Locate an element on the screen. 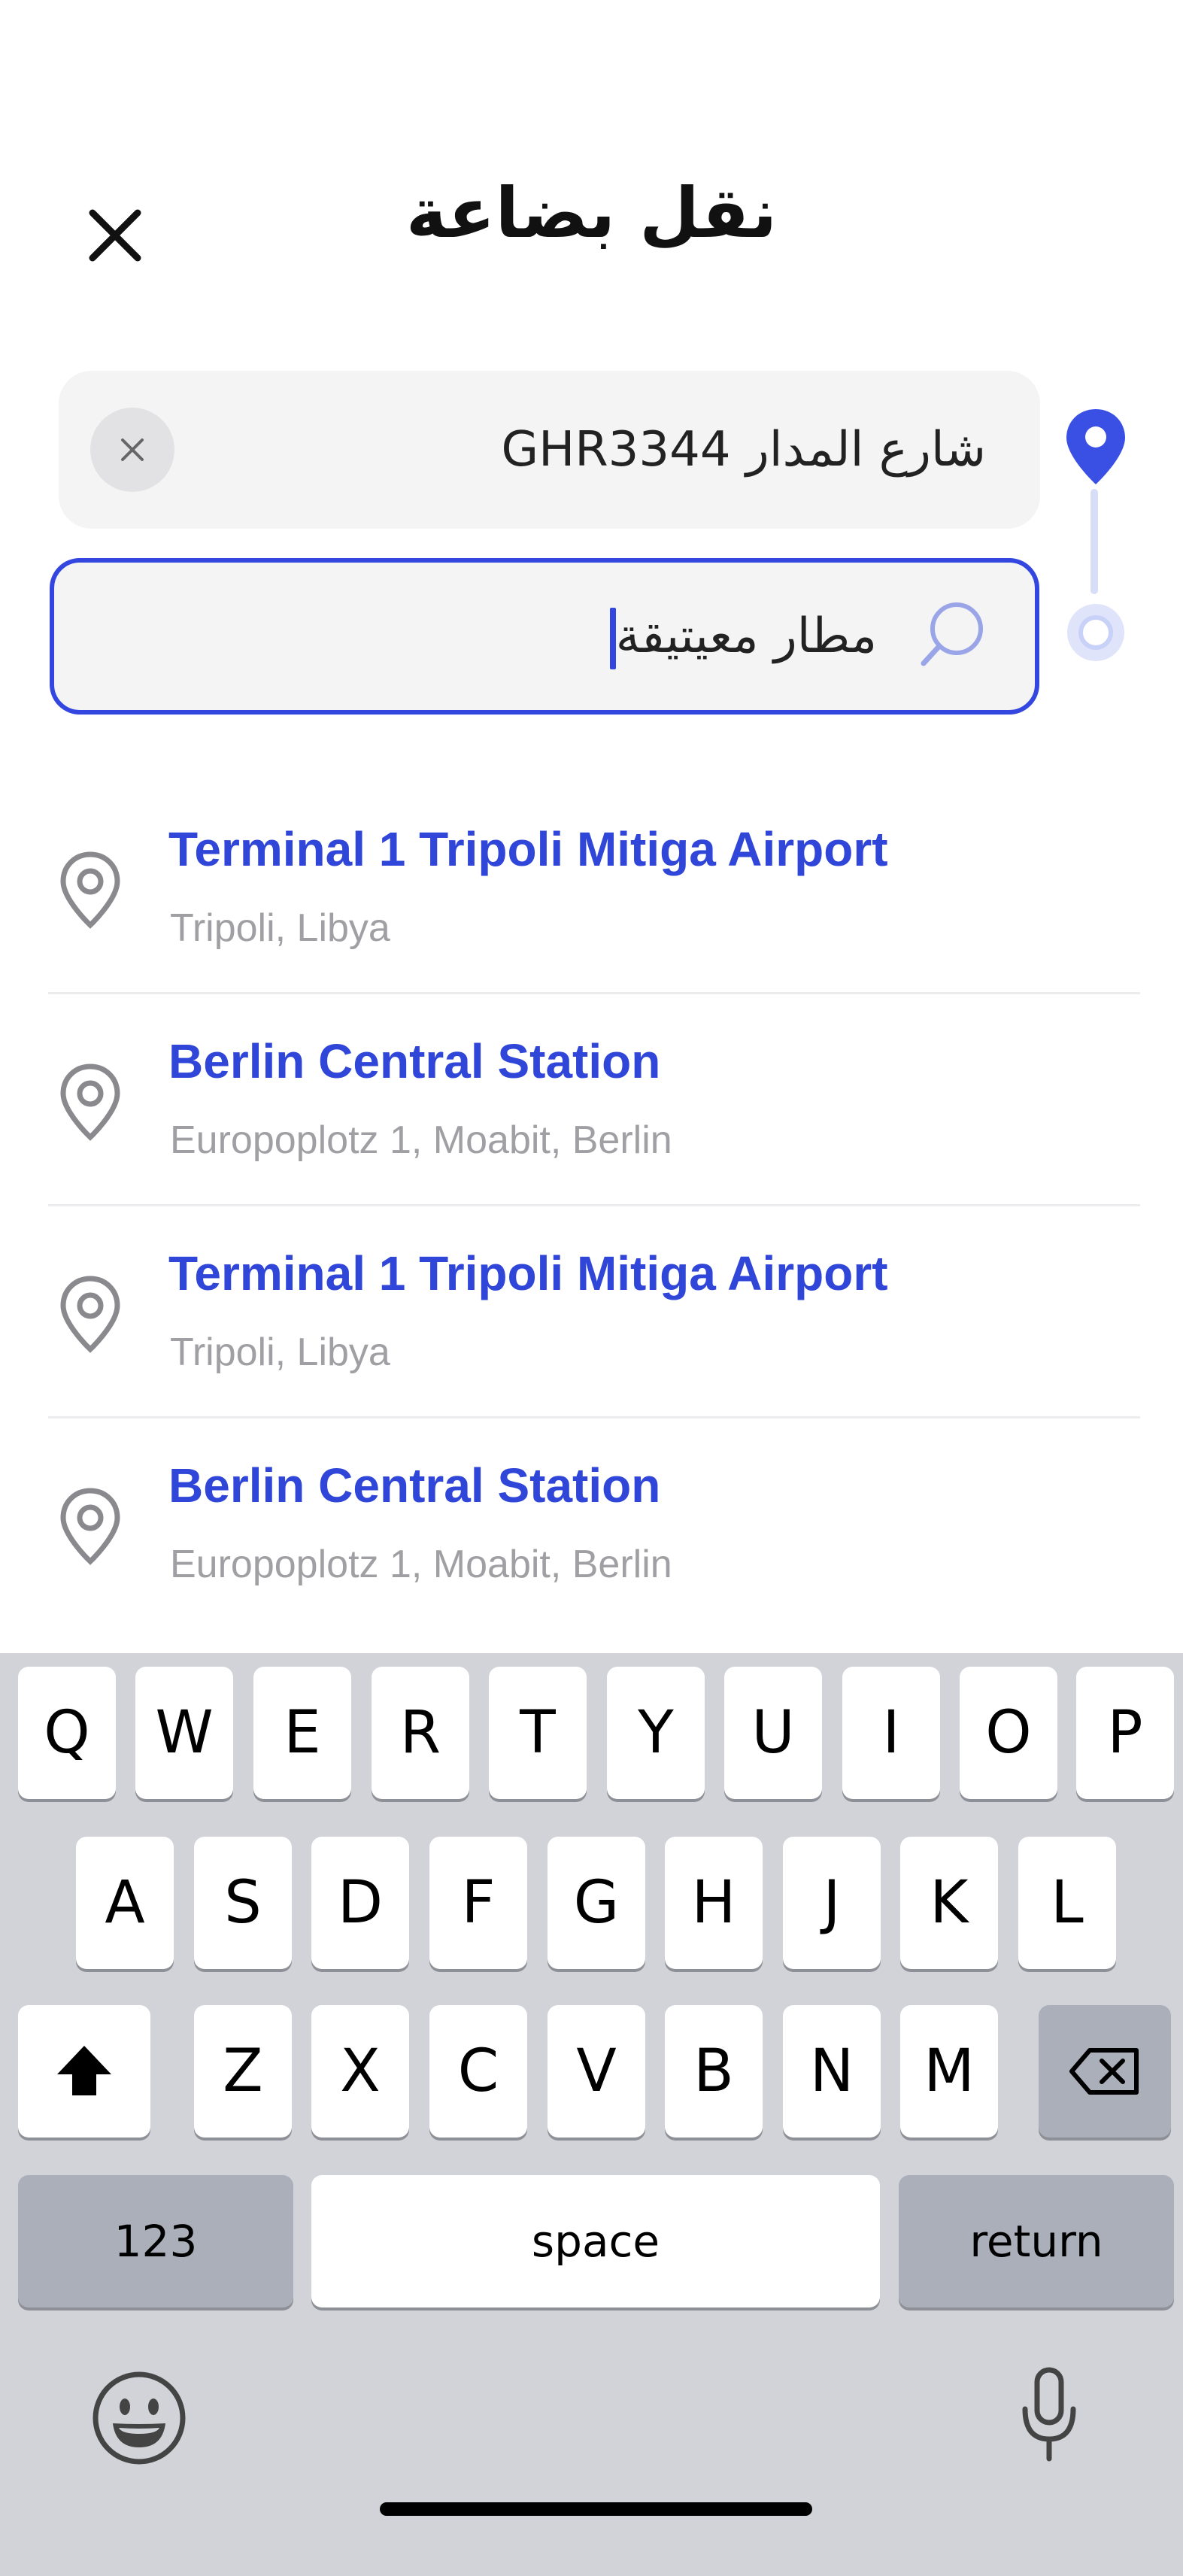  key-i: I is located at coordinates (891, 1733).